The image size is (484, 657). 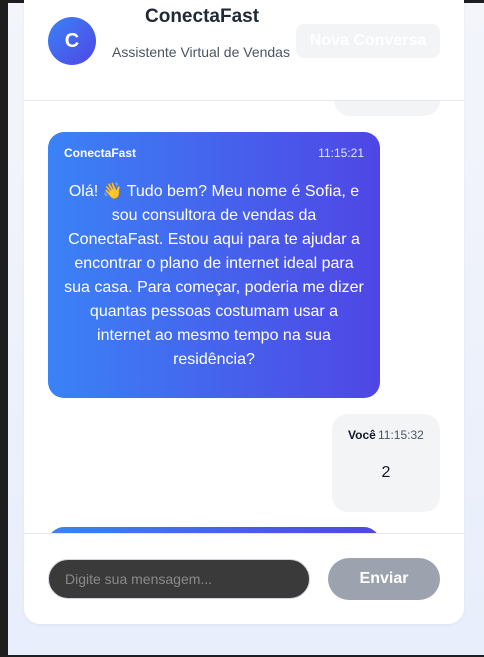 What do you see at coordinates (341, 153) in the screenshot?
I see `message-time: 11:15:21` at bounding box center [341, 153].